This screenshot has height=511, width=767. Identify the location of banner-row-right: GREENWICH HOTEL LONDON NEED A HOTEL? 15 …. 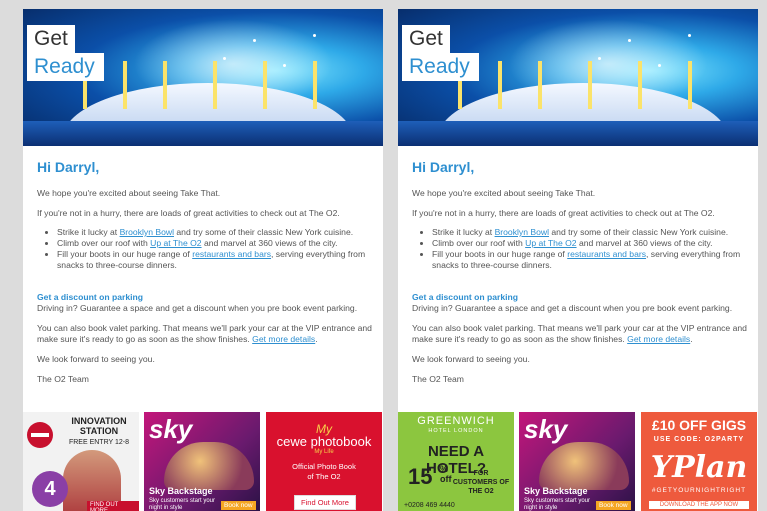
(578, 461).